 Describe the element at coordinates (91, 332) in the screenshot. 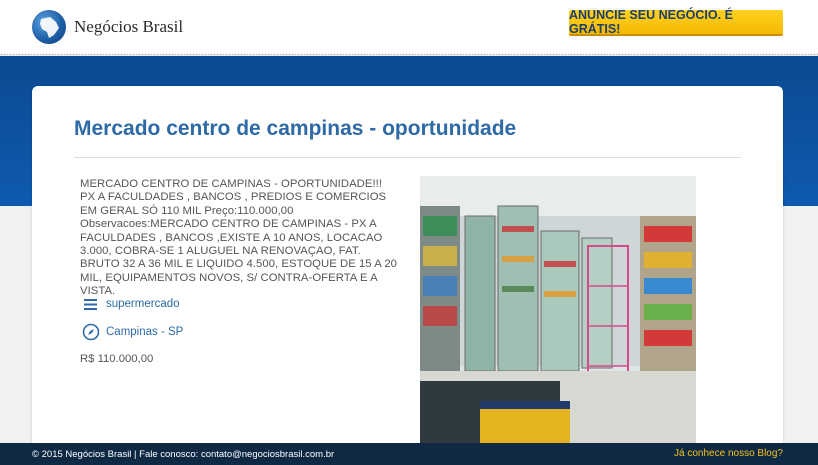

I see `compass-icon` at that location.